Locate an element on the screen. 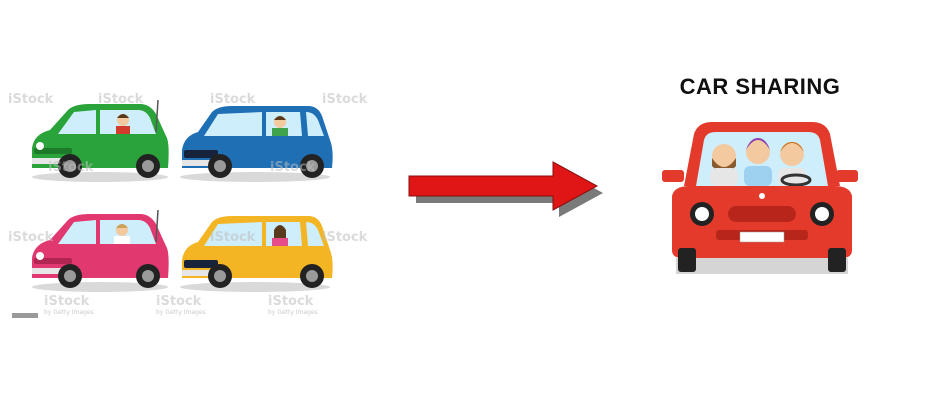 The height and width of the screenshot is (418, 949). stock-id-tag is located at coordinates (25, 315).